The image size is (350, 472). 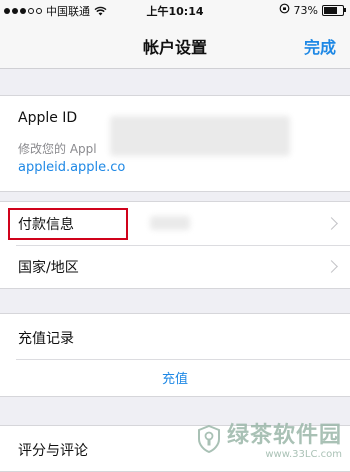 I want to click on navigation-bar: 帐户设置 完成, so click(x=175, y=44).